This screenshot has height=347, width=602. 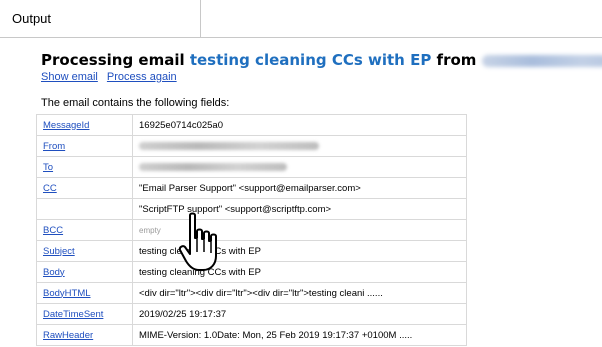 I want to click on field-key-bcc: BCC, so click(x=53, y=230).